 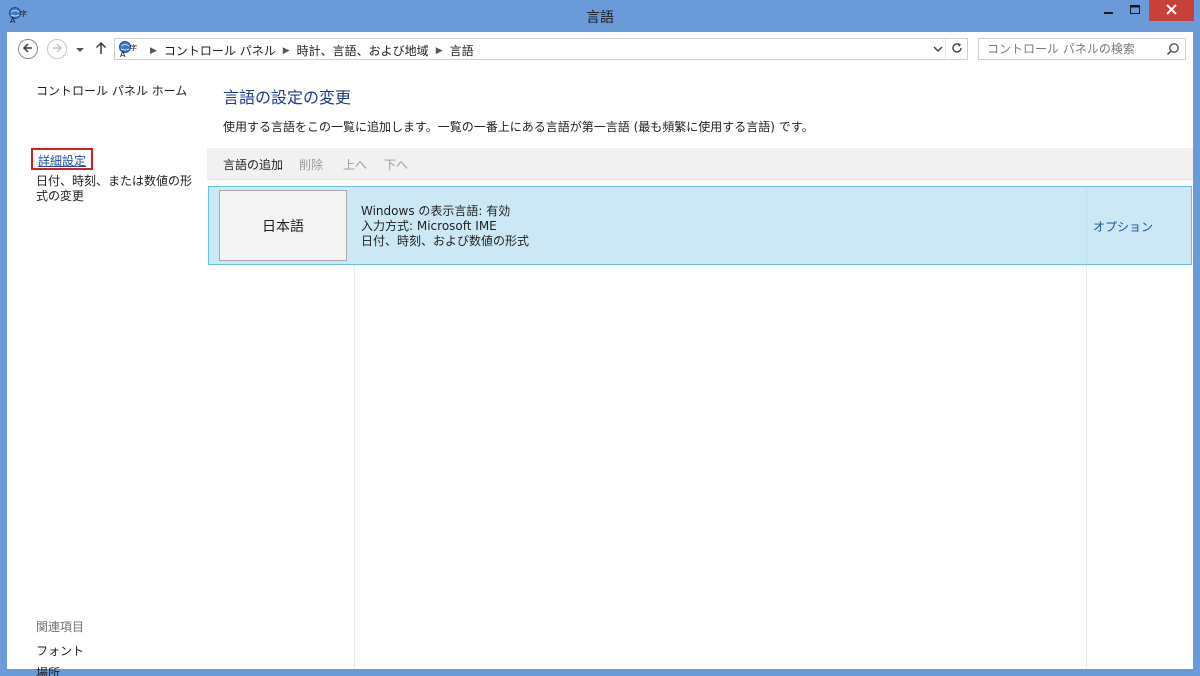 What do you see at coordinates (363, 50) in the screenshot?
I see `breadcrumb-clock-language-region: 時計、言語、および地域` at bounding box center [363, 50].